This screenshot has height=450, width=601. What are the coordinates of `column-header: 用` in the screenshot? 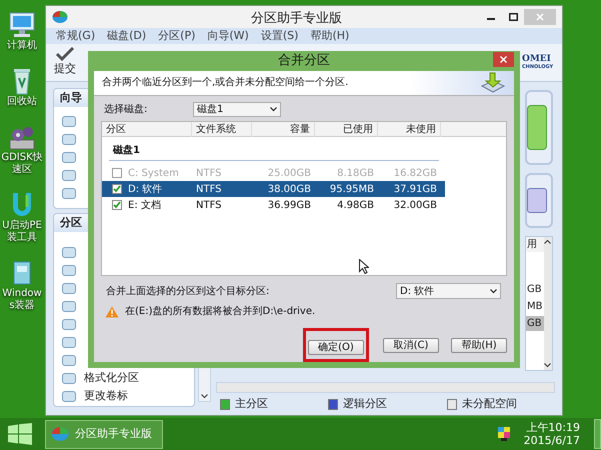 It's located at (535, 244).